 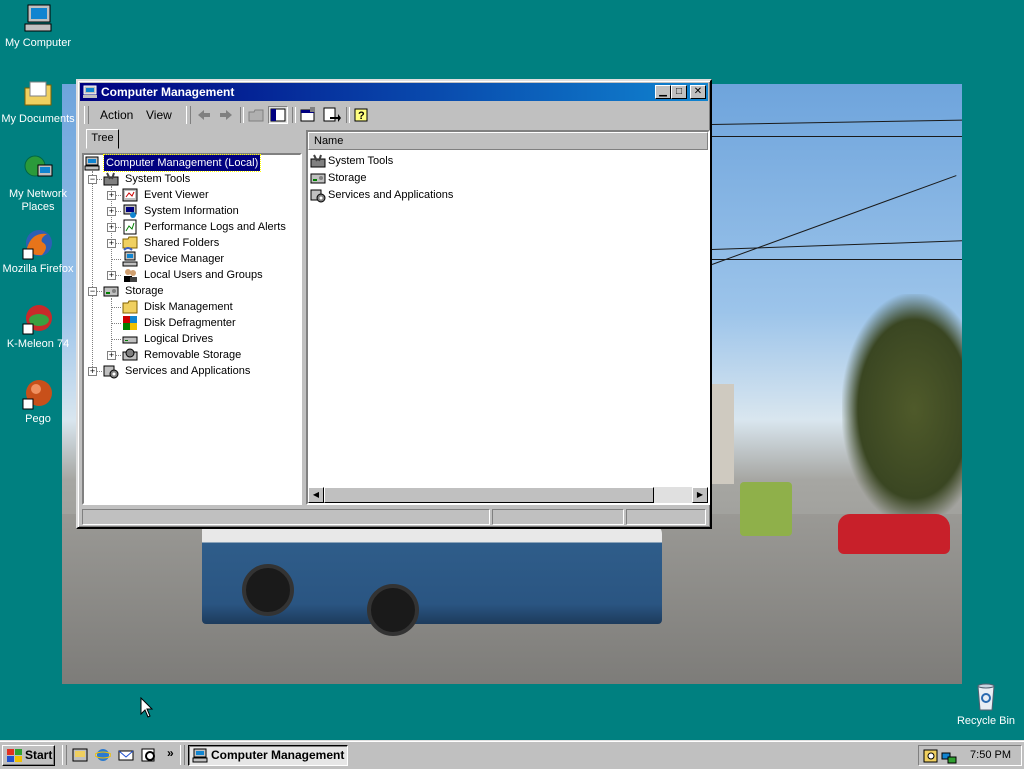 I want to click on taskbar-grip, so click(x=182, y=755).